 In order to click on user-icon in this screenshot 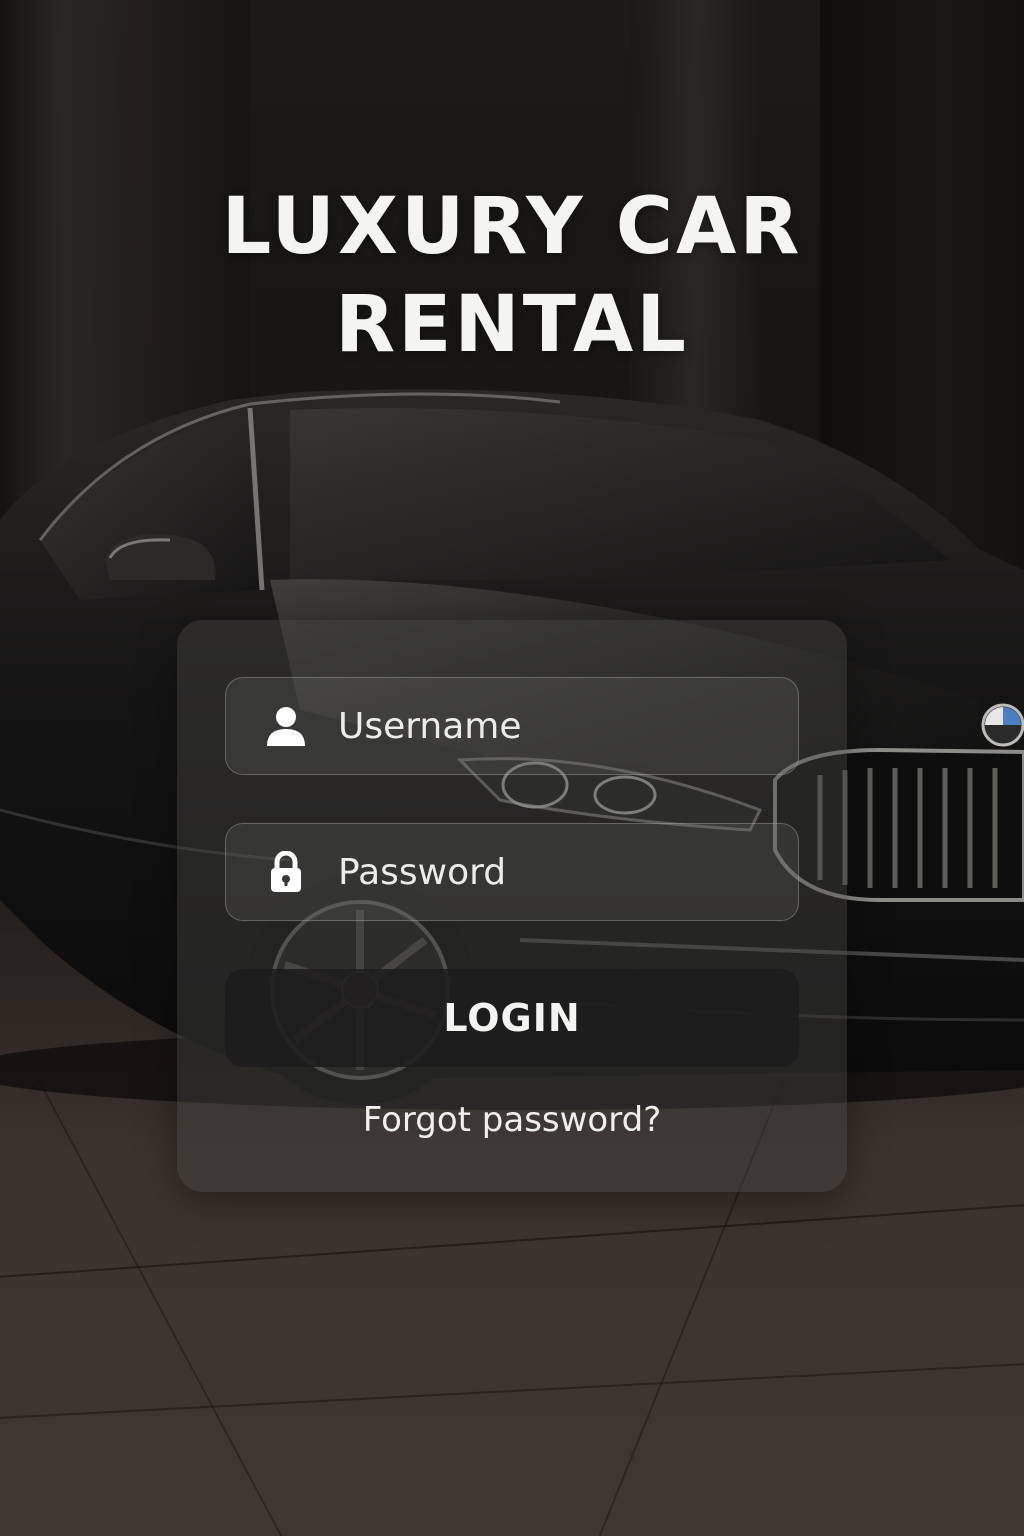, I will do `click(286, 726)`.